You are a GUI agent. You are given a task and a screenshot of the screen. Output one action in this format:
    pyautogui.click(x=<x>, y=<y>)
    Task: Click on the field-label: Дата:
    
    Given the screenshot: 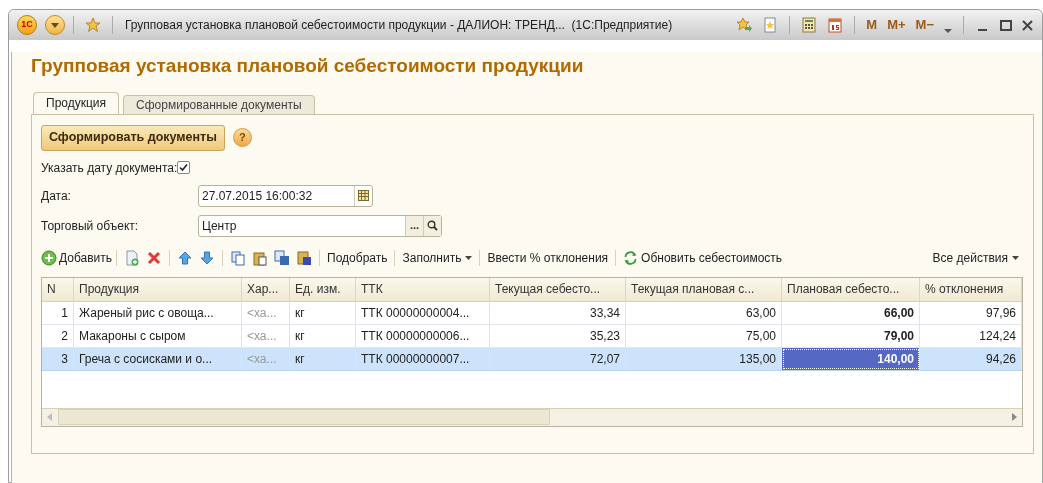 What is the action you would take?
    pyautogui.click(x=56, y=196)
    